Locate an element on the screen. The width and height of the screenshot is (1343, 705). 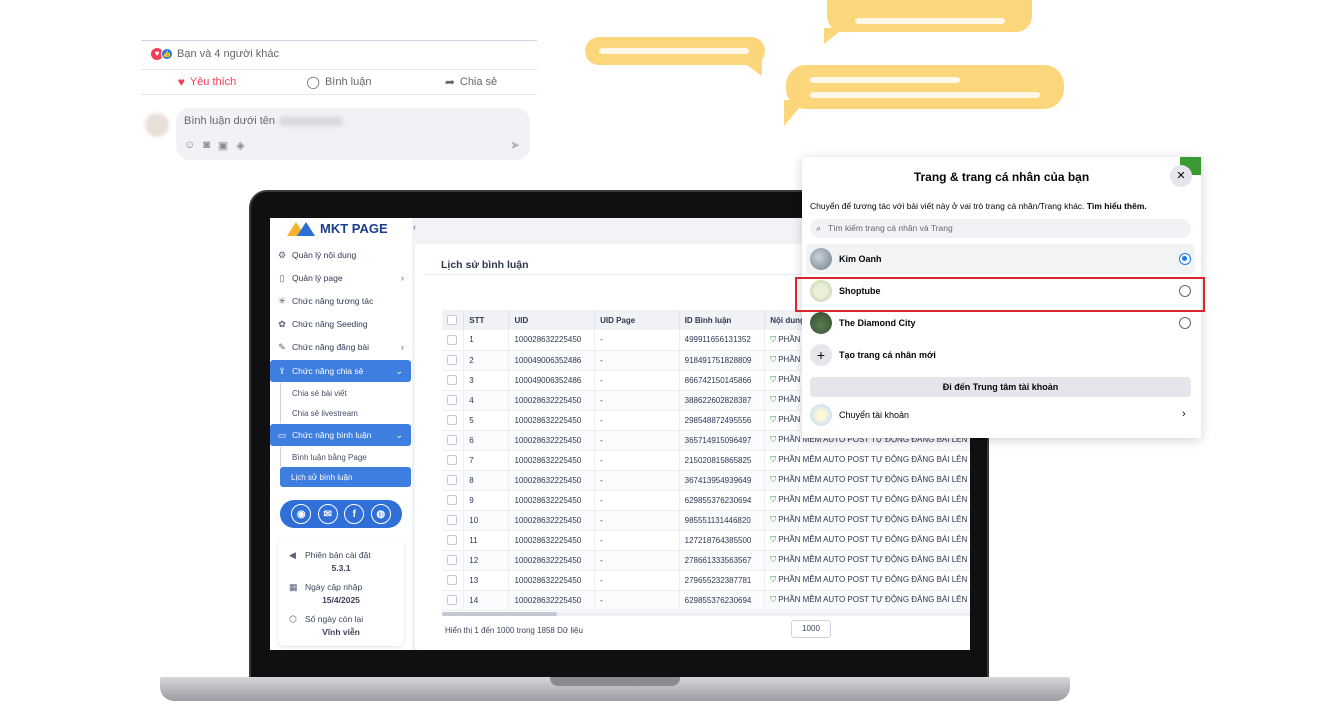
cell-stt: 11 is located at coordinates (486, 540).